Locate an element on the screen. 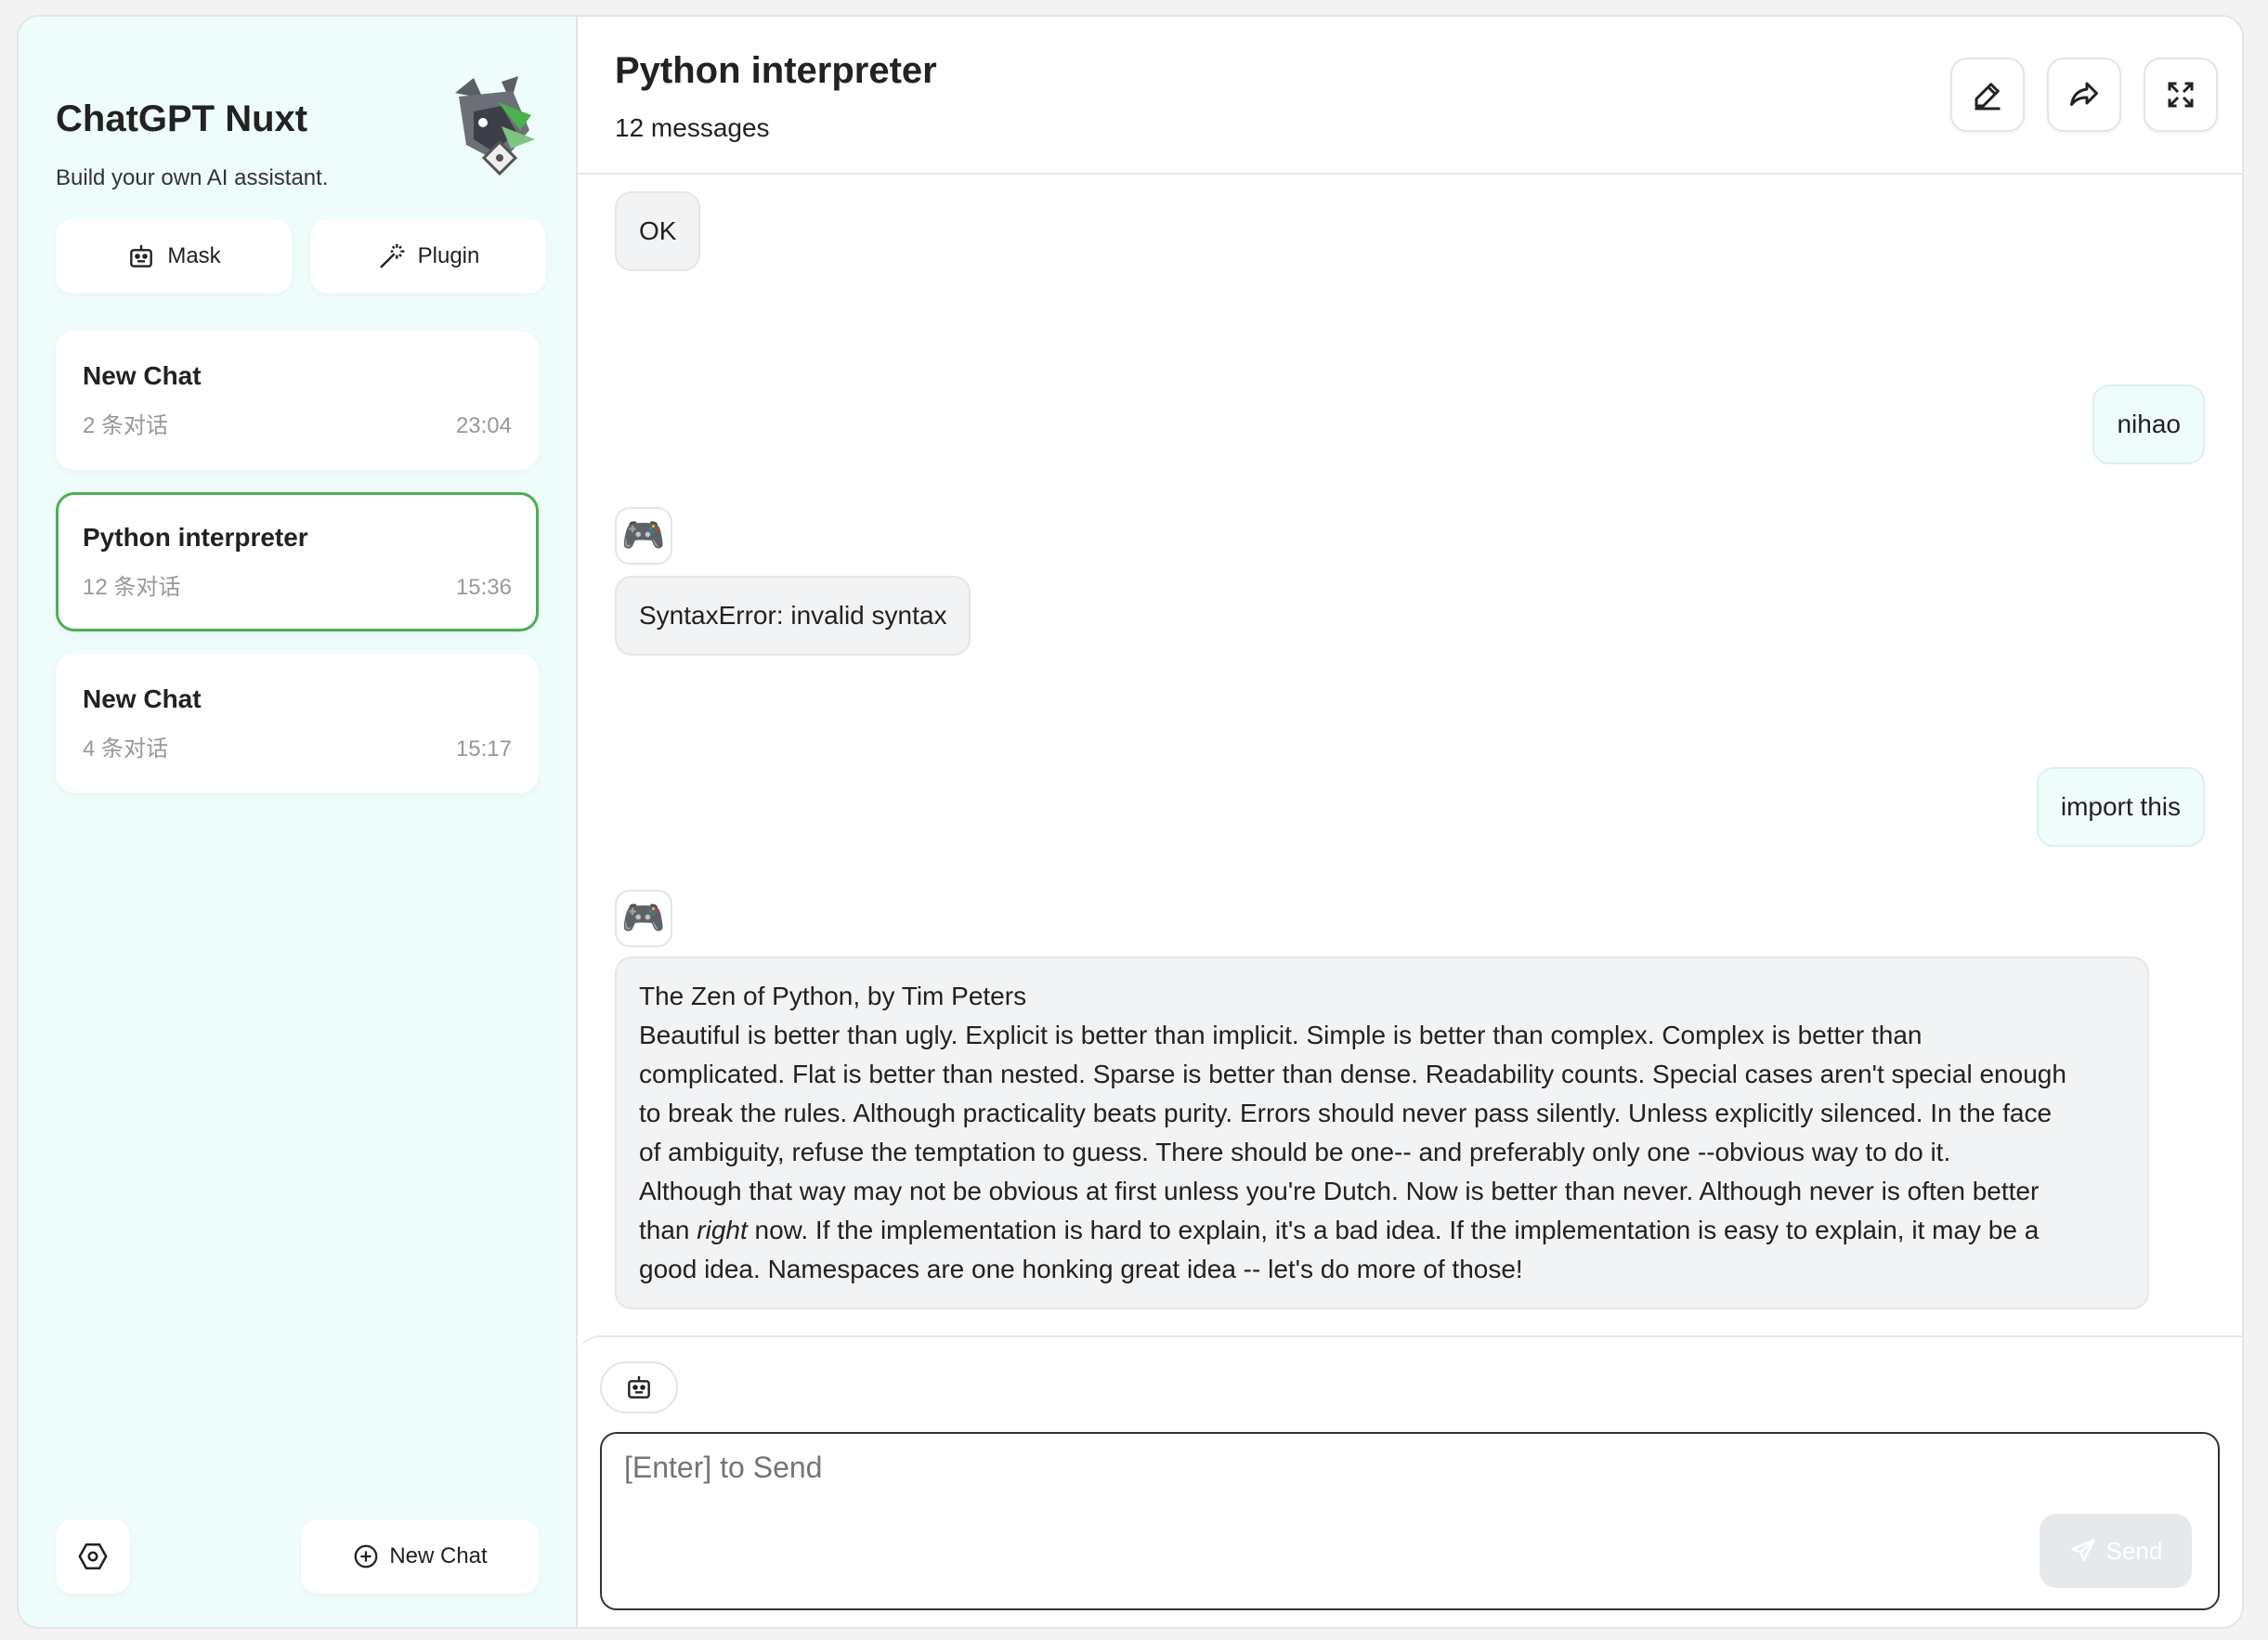 This screenshot has width=2268, height=1640. message-line: The Zen of Python, by Tim Peters is located at coordinates (833, 996).